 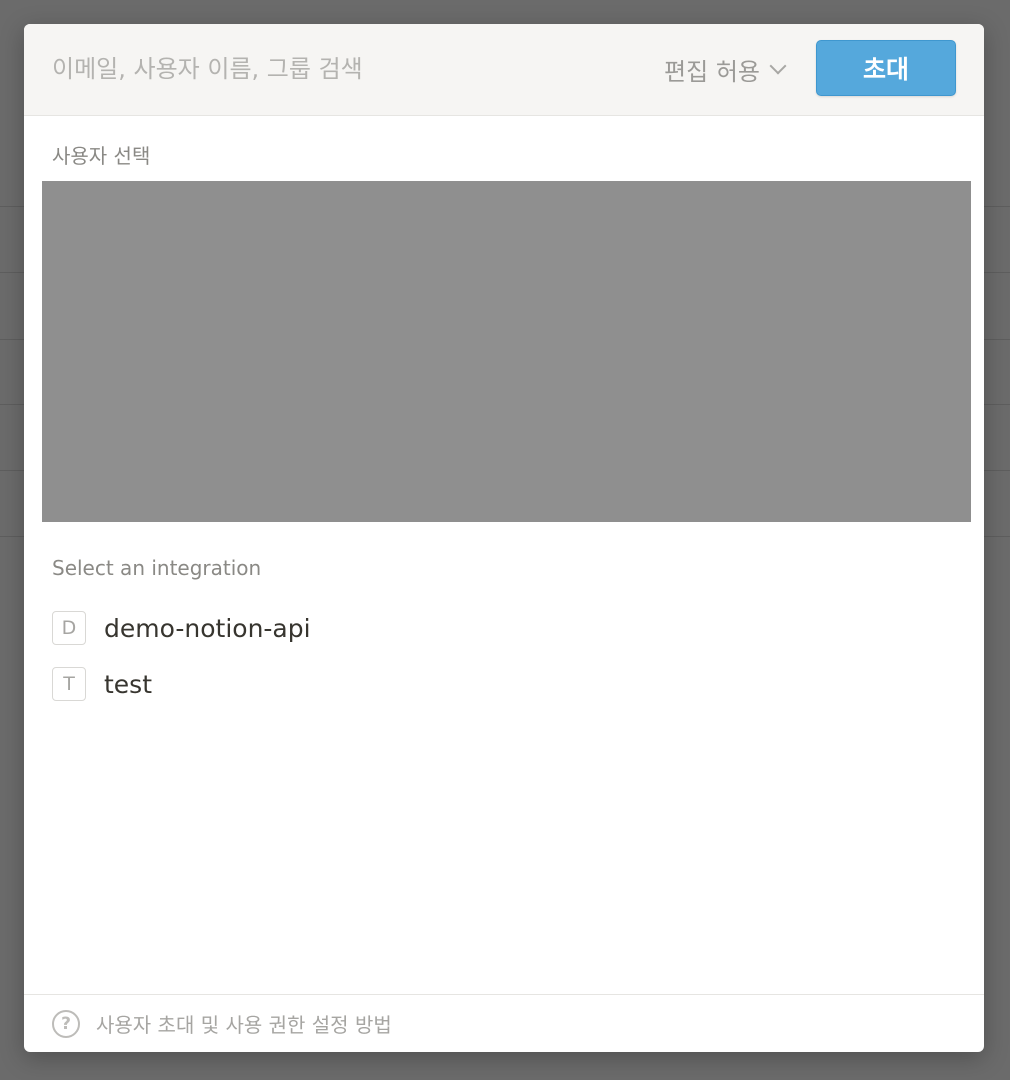 What do you see at coordinates (504, 1023) in the screenshot?
I see `modal-footer: ? 사용자 초대 및 사용 권한 설정 방법` at bounding box center [504, 1023].